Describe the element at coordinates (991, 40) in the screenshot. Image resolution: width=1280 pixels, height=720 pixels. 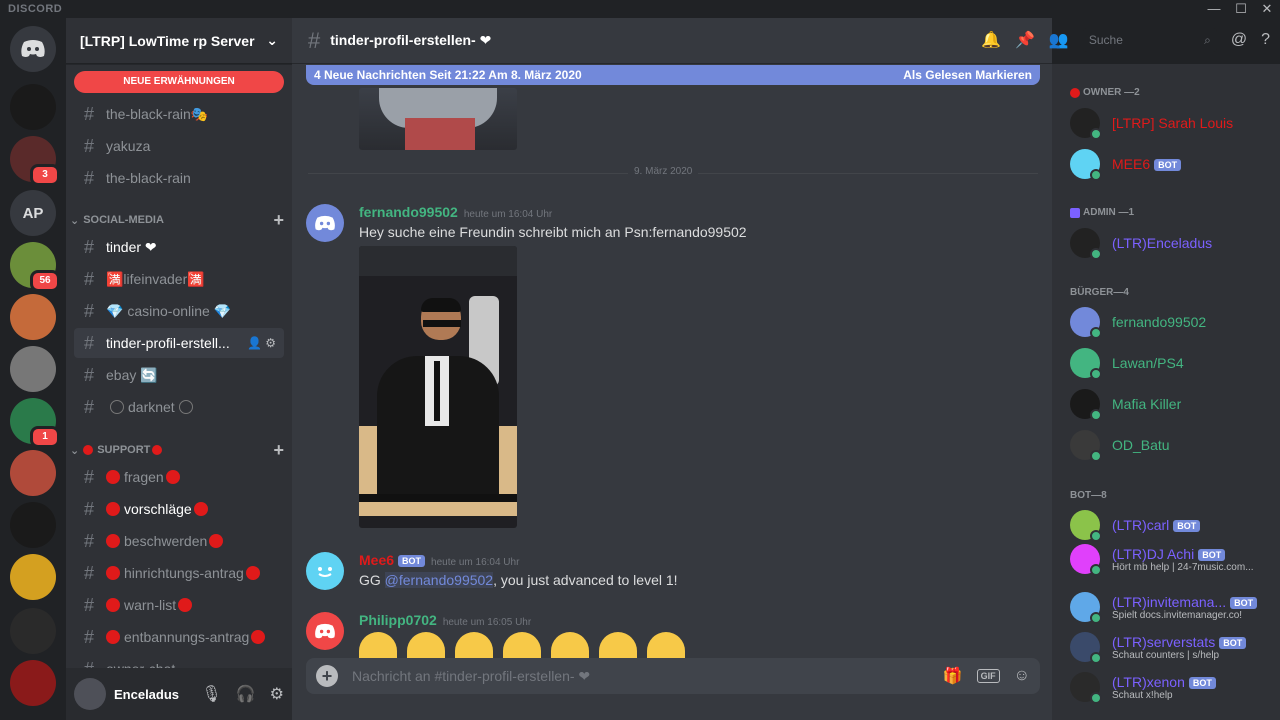
I see `bell-icon: 🔔` at that location.